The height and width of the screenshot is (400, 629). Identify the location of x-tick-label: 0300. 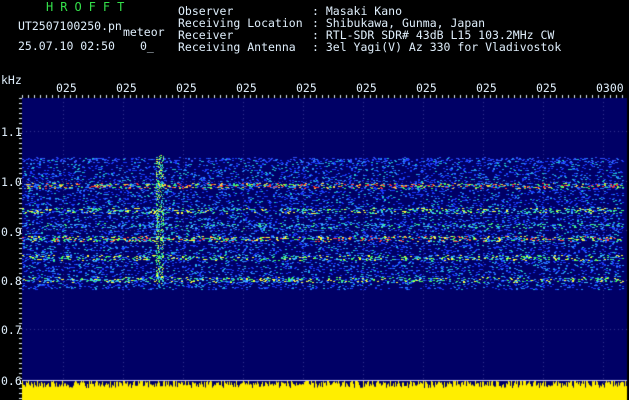
(610, 88).